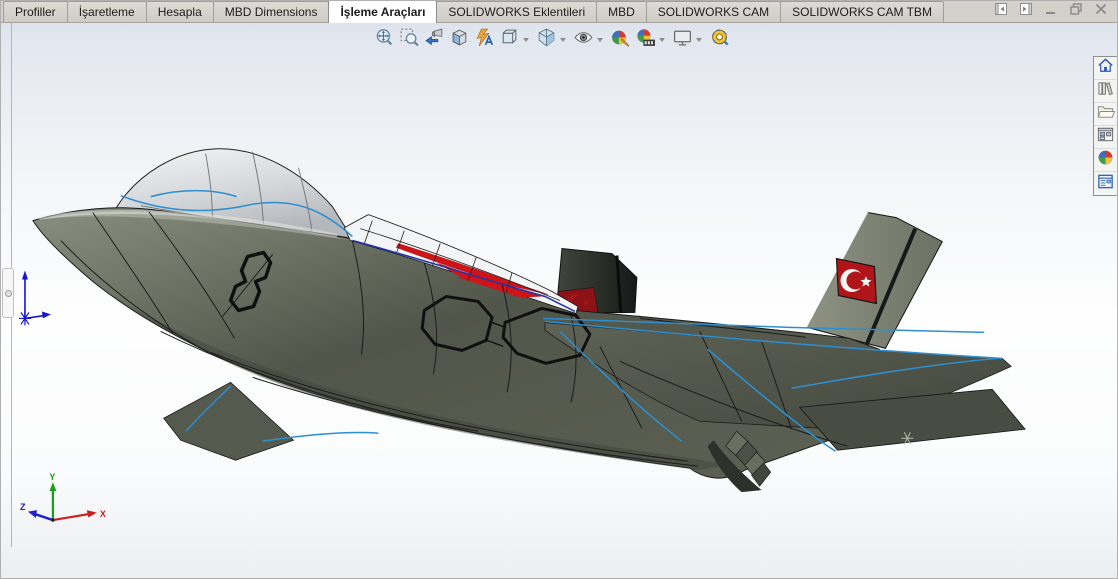  What do you see at coordinates (526, 39) in the screenshot?
I see `view-orientation-dropdown-arrow-icon` at bounding box center [526, 39].